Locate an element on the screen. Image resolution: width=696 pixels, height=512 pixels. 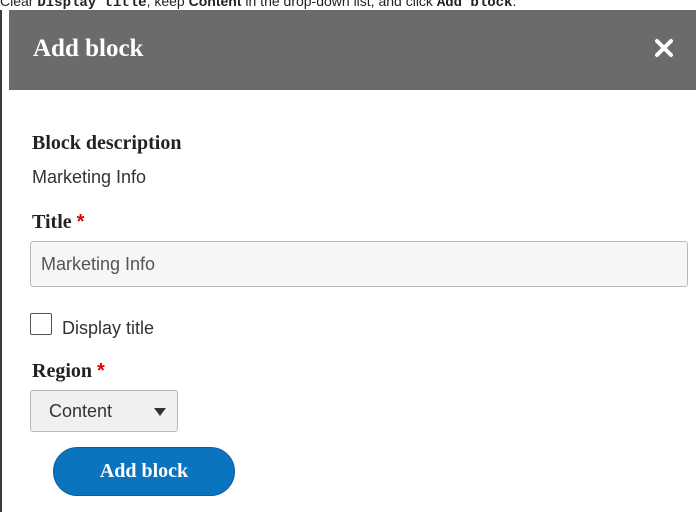
title-label: Title * is located at coordinates (58, 222).